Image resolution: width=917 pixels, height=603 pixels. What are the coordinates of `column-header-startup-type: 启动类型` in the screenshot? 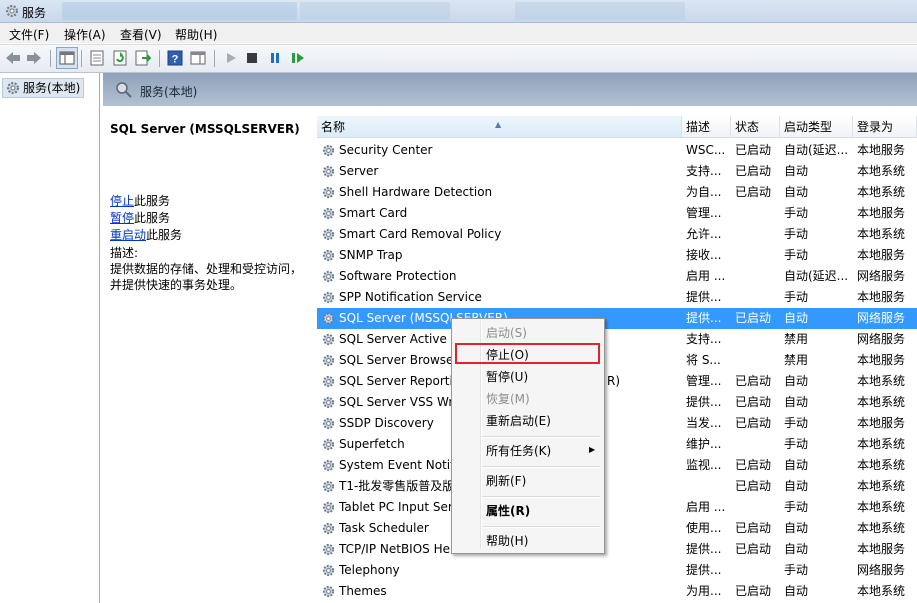 It's located at (816, 127).